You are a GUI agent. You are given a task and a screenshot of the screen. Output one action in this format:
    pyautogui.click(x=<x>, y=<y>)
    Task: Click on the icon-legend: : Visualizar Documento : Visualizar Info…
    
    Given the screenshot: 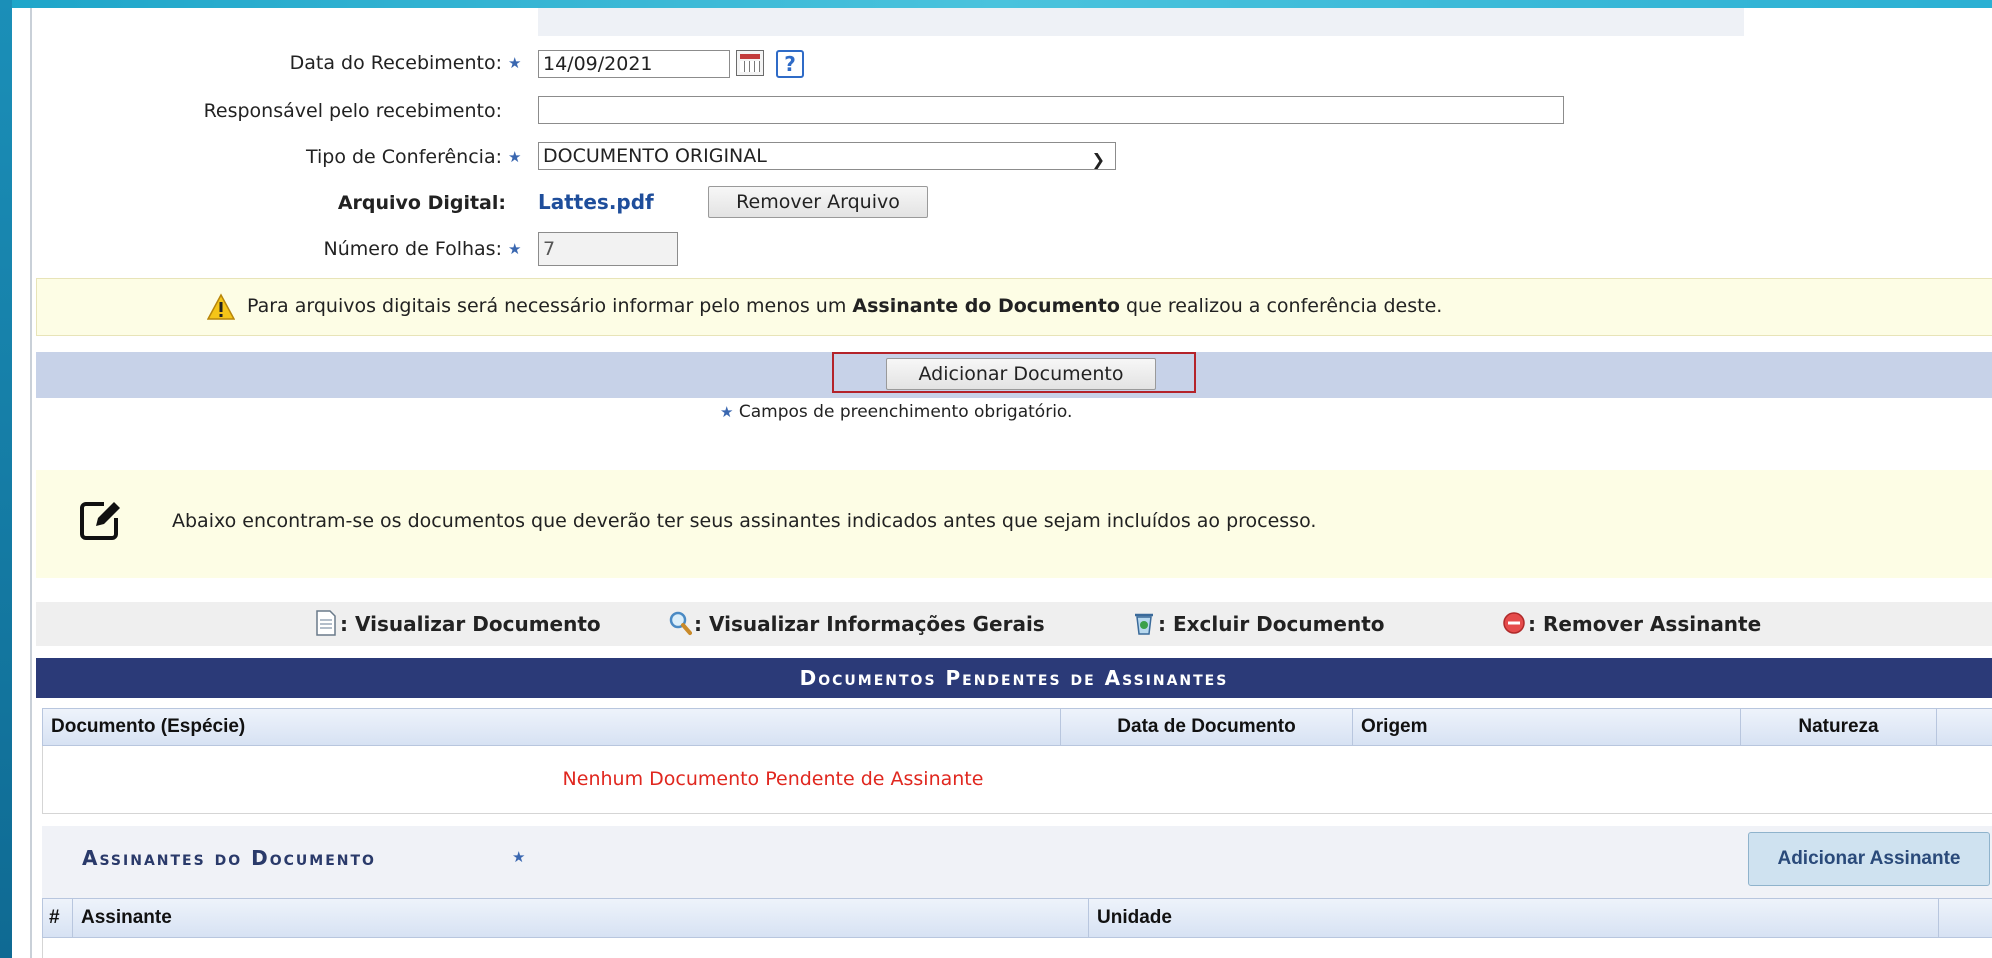 What is the action you would take?
    pyautogui.click(x=1014, y=624)
    